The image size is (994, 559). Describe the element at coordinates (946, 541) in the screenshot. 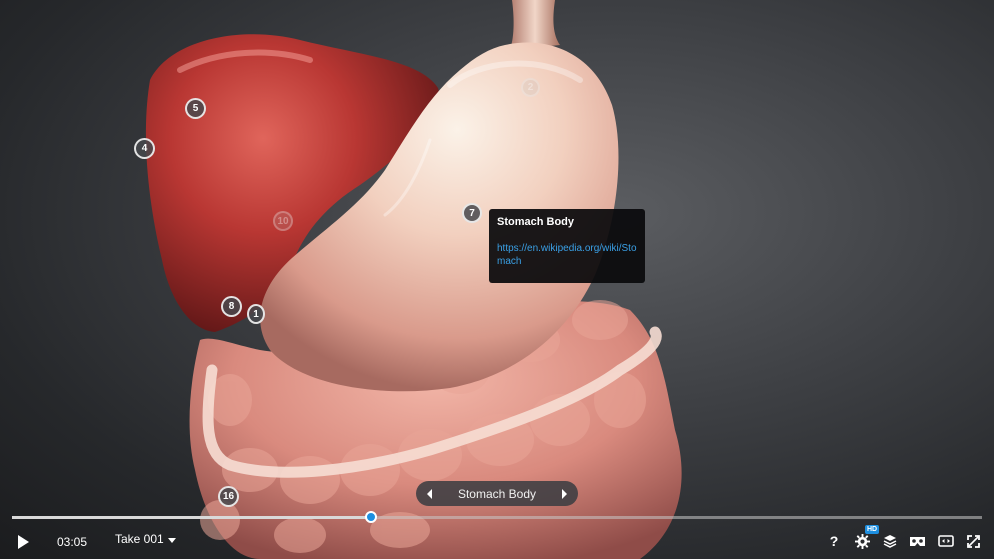

I see `theater-mode-icon` at that location.